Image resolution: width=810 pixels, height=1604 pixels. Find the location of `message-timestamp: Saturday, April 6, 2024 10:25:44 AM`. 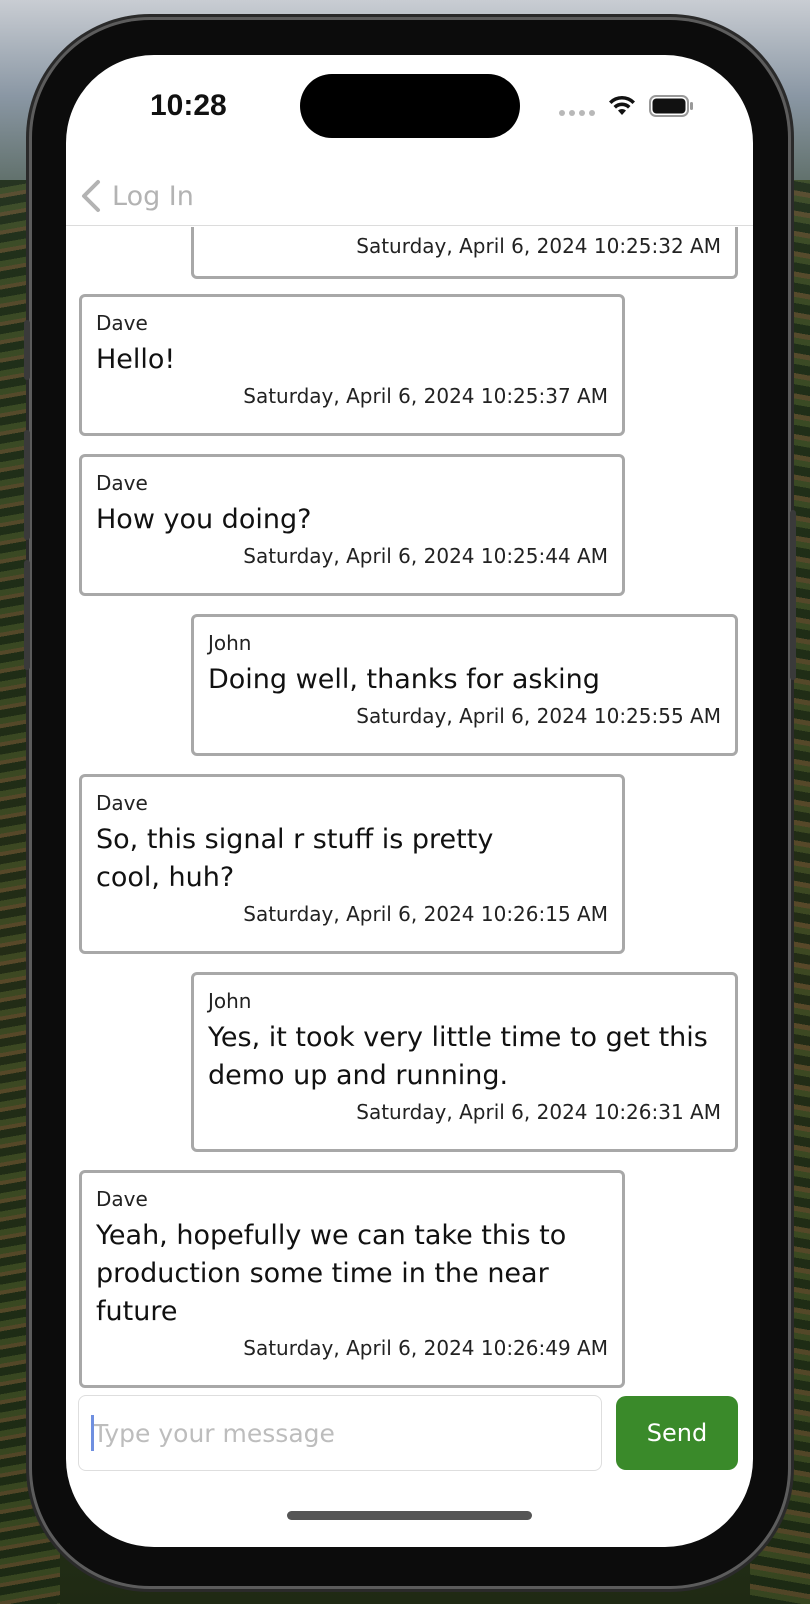

message-timestamp: Saturday, April 6, 2024 10:25:44 AM is located at coordinates (425, 556).